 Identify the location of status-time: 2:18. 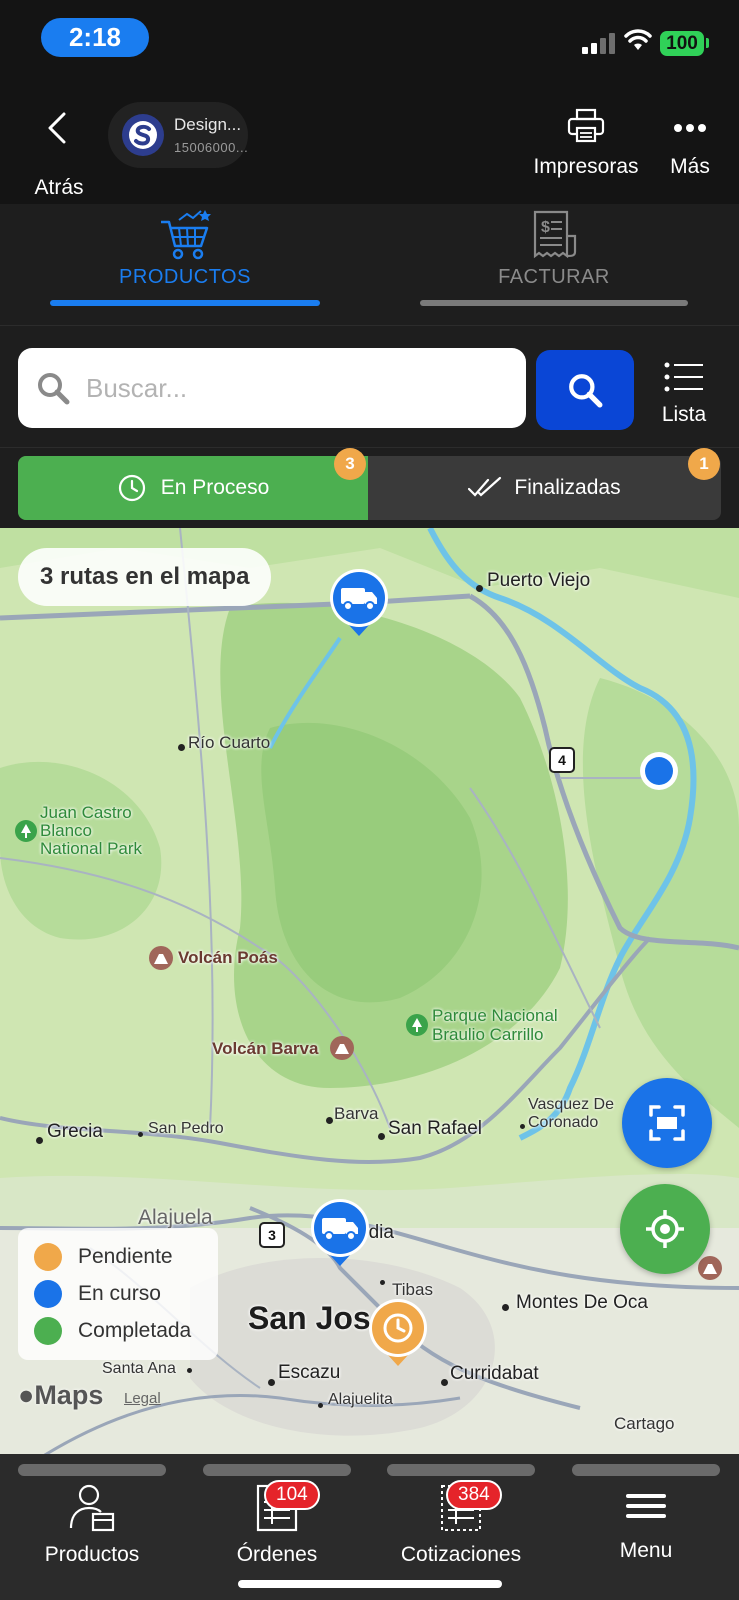
(95, 37).